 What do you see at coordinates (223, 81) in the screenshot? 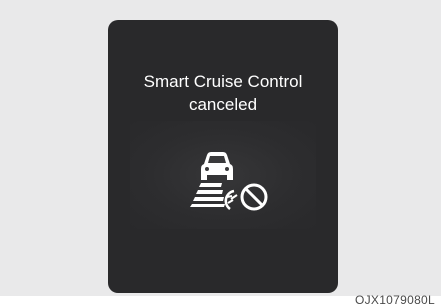
I see `warning-message-line-1: Smart Cruise Control` at bounding box center [223, 81].